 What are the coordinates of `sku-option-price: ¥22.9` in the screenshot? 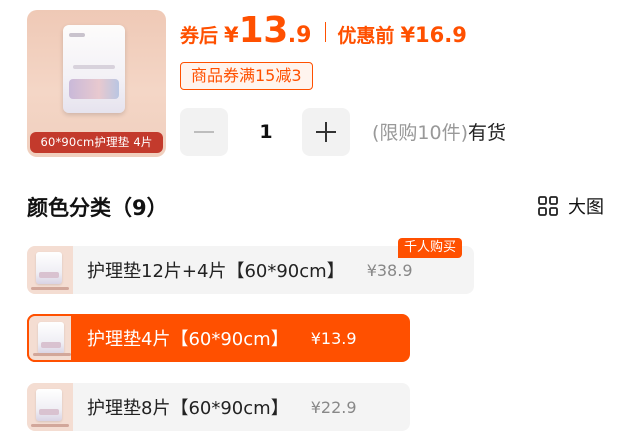 It's located at (333, 407).